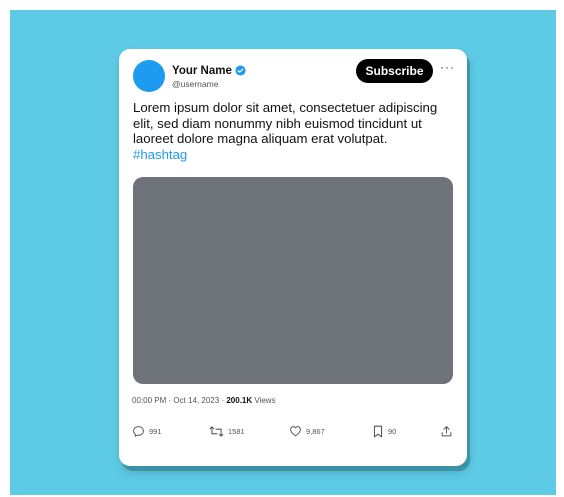 The height and width of the screenshot is (497, 564). I want to click on action-bar: 991 1581 9,867 90, so click(294, 434).